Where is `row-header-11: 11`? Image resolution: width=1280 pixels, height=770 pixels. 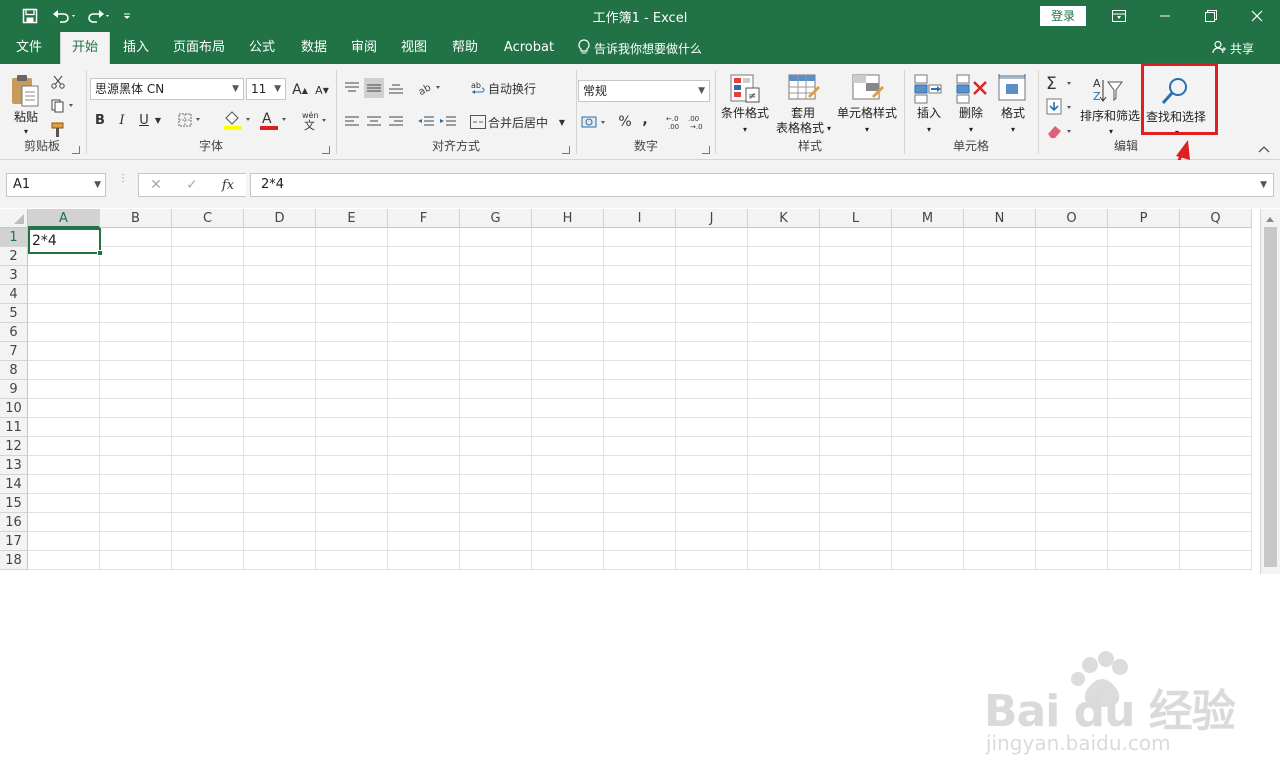 row-header-11: 11 is located at coordinates (14, 427).